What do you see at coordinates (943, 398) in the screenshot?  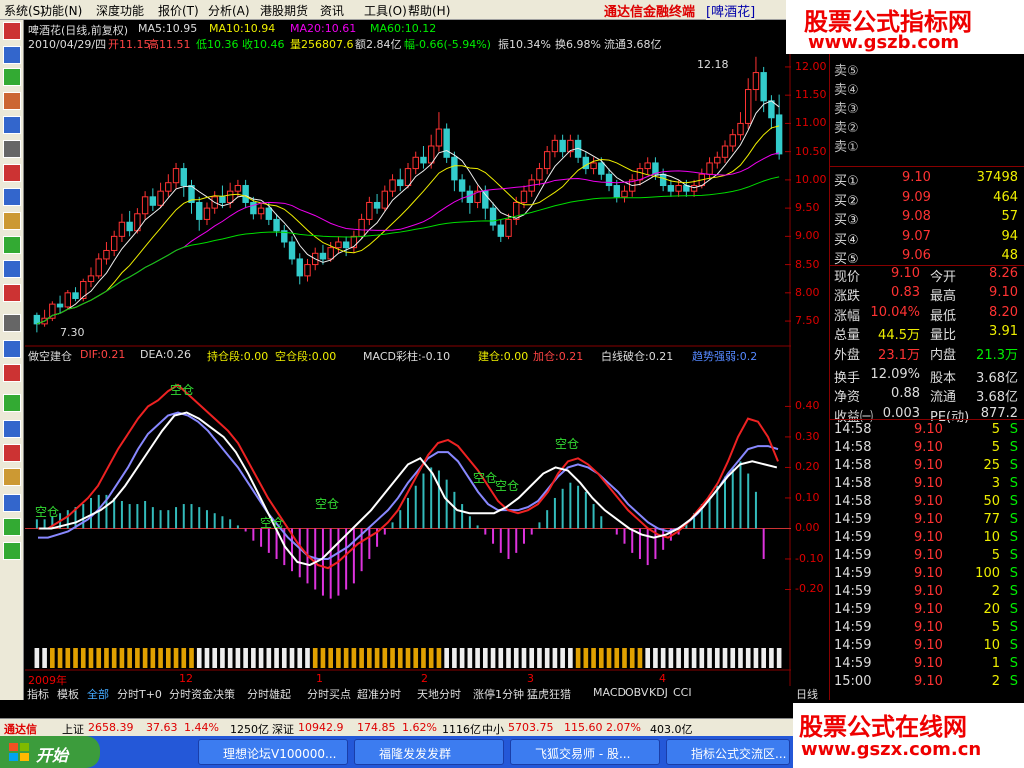 I see `stat-label-2: 流通` at bounding box center [943, 398].